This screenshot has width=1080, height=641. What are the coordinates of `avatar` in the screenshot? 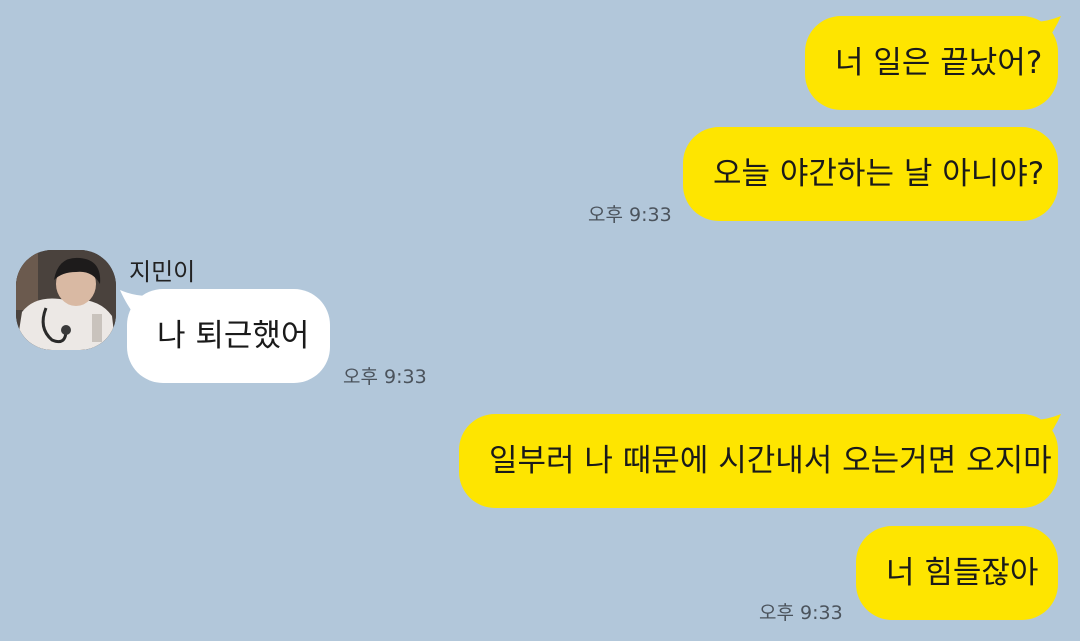 It's located at (66, 300).